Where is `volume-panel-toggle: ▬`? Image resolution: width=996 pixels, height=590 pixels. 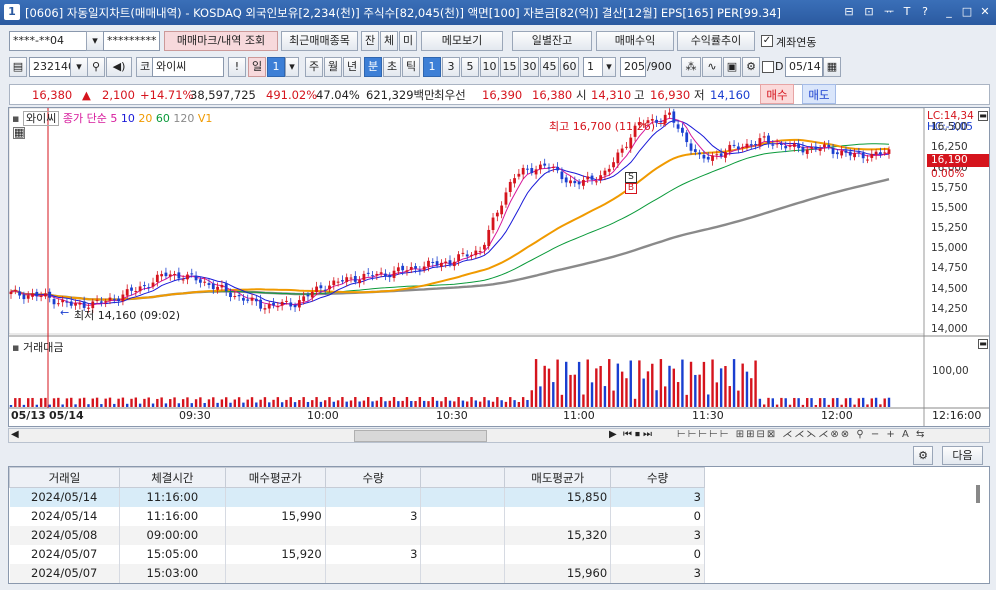
volume-panel-toggle: ▬ is located at coordinates (983, 344).